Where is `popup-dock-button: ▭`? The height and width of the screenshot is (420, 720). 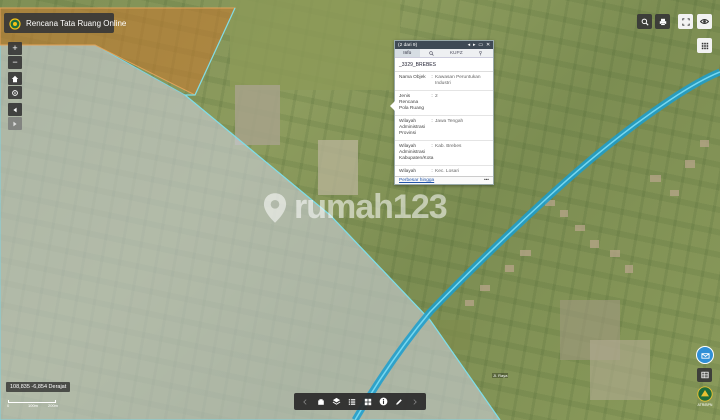 popup-dock-button: ▭ is located at coordinates (480, 45).